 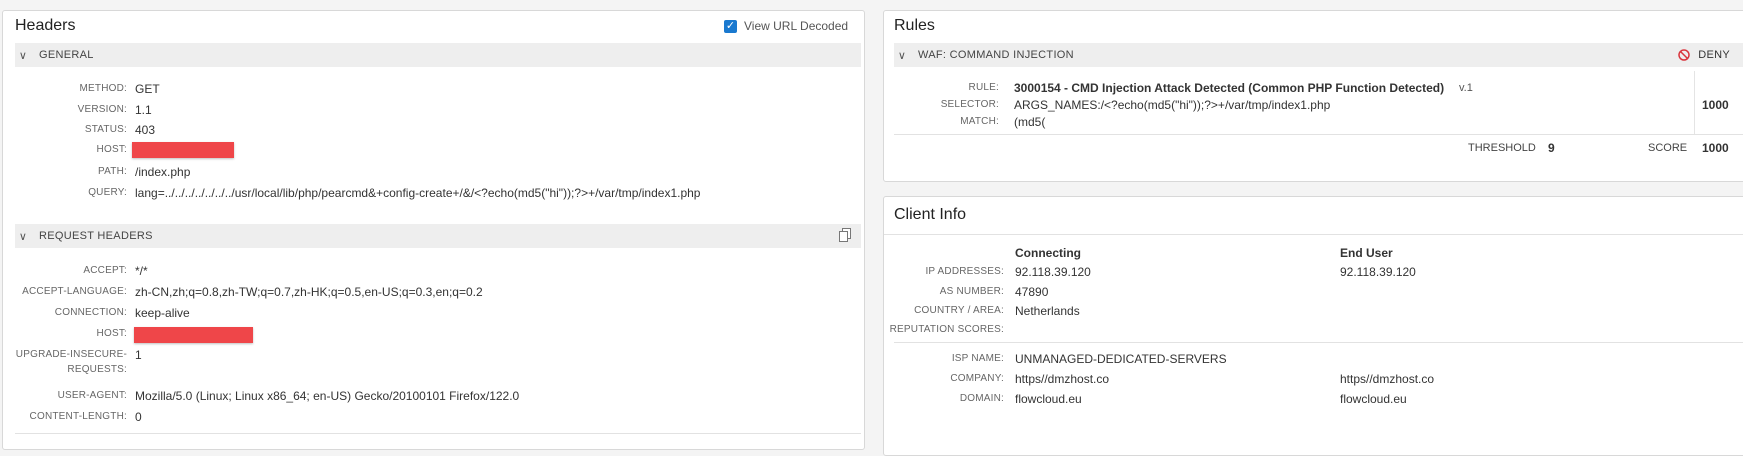 I want to click on rule-score-value: 1000, so click(x=1715, y=105).